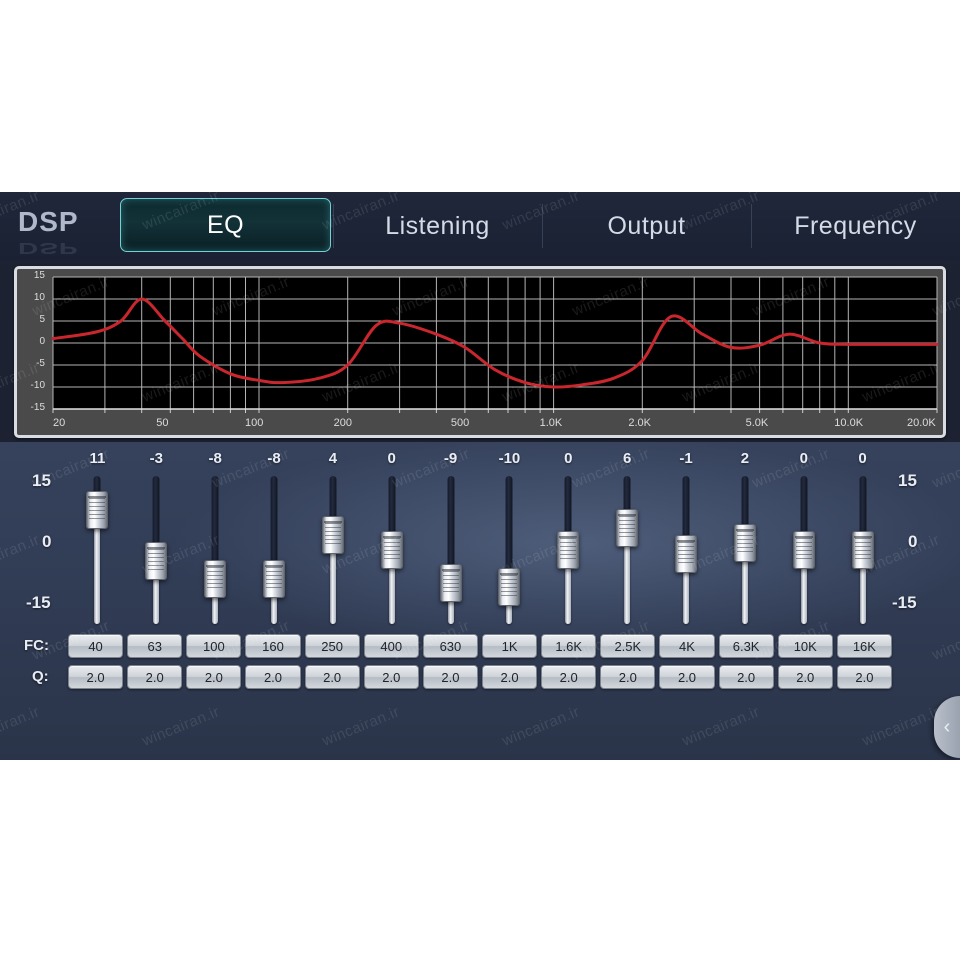 The image size is (960, 960). What do you see at coordinates (687, 646) in the screenshot?
I see `fc-cell: 4K` at bounding box center [687, 646].